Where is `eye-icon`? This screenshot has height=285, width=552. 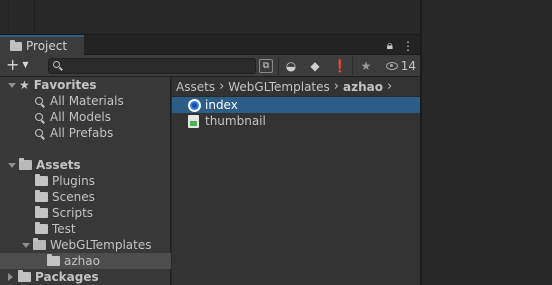
eye-icon is located at coordinates (391, 66).